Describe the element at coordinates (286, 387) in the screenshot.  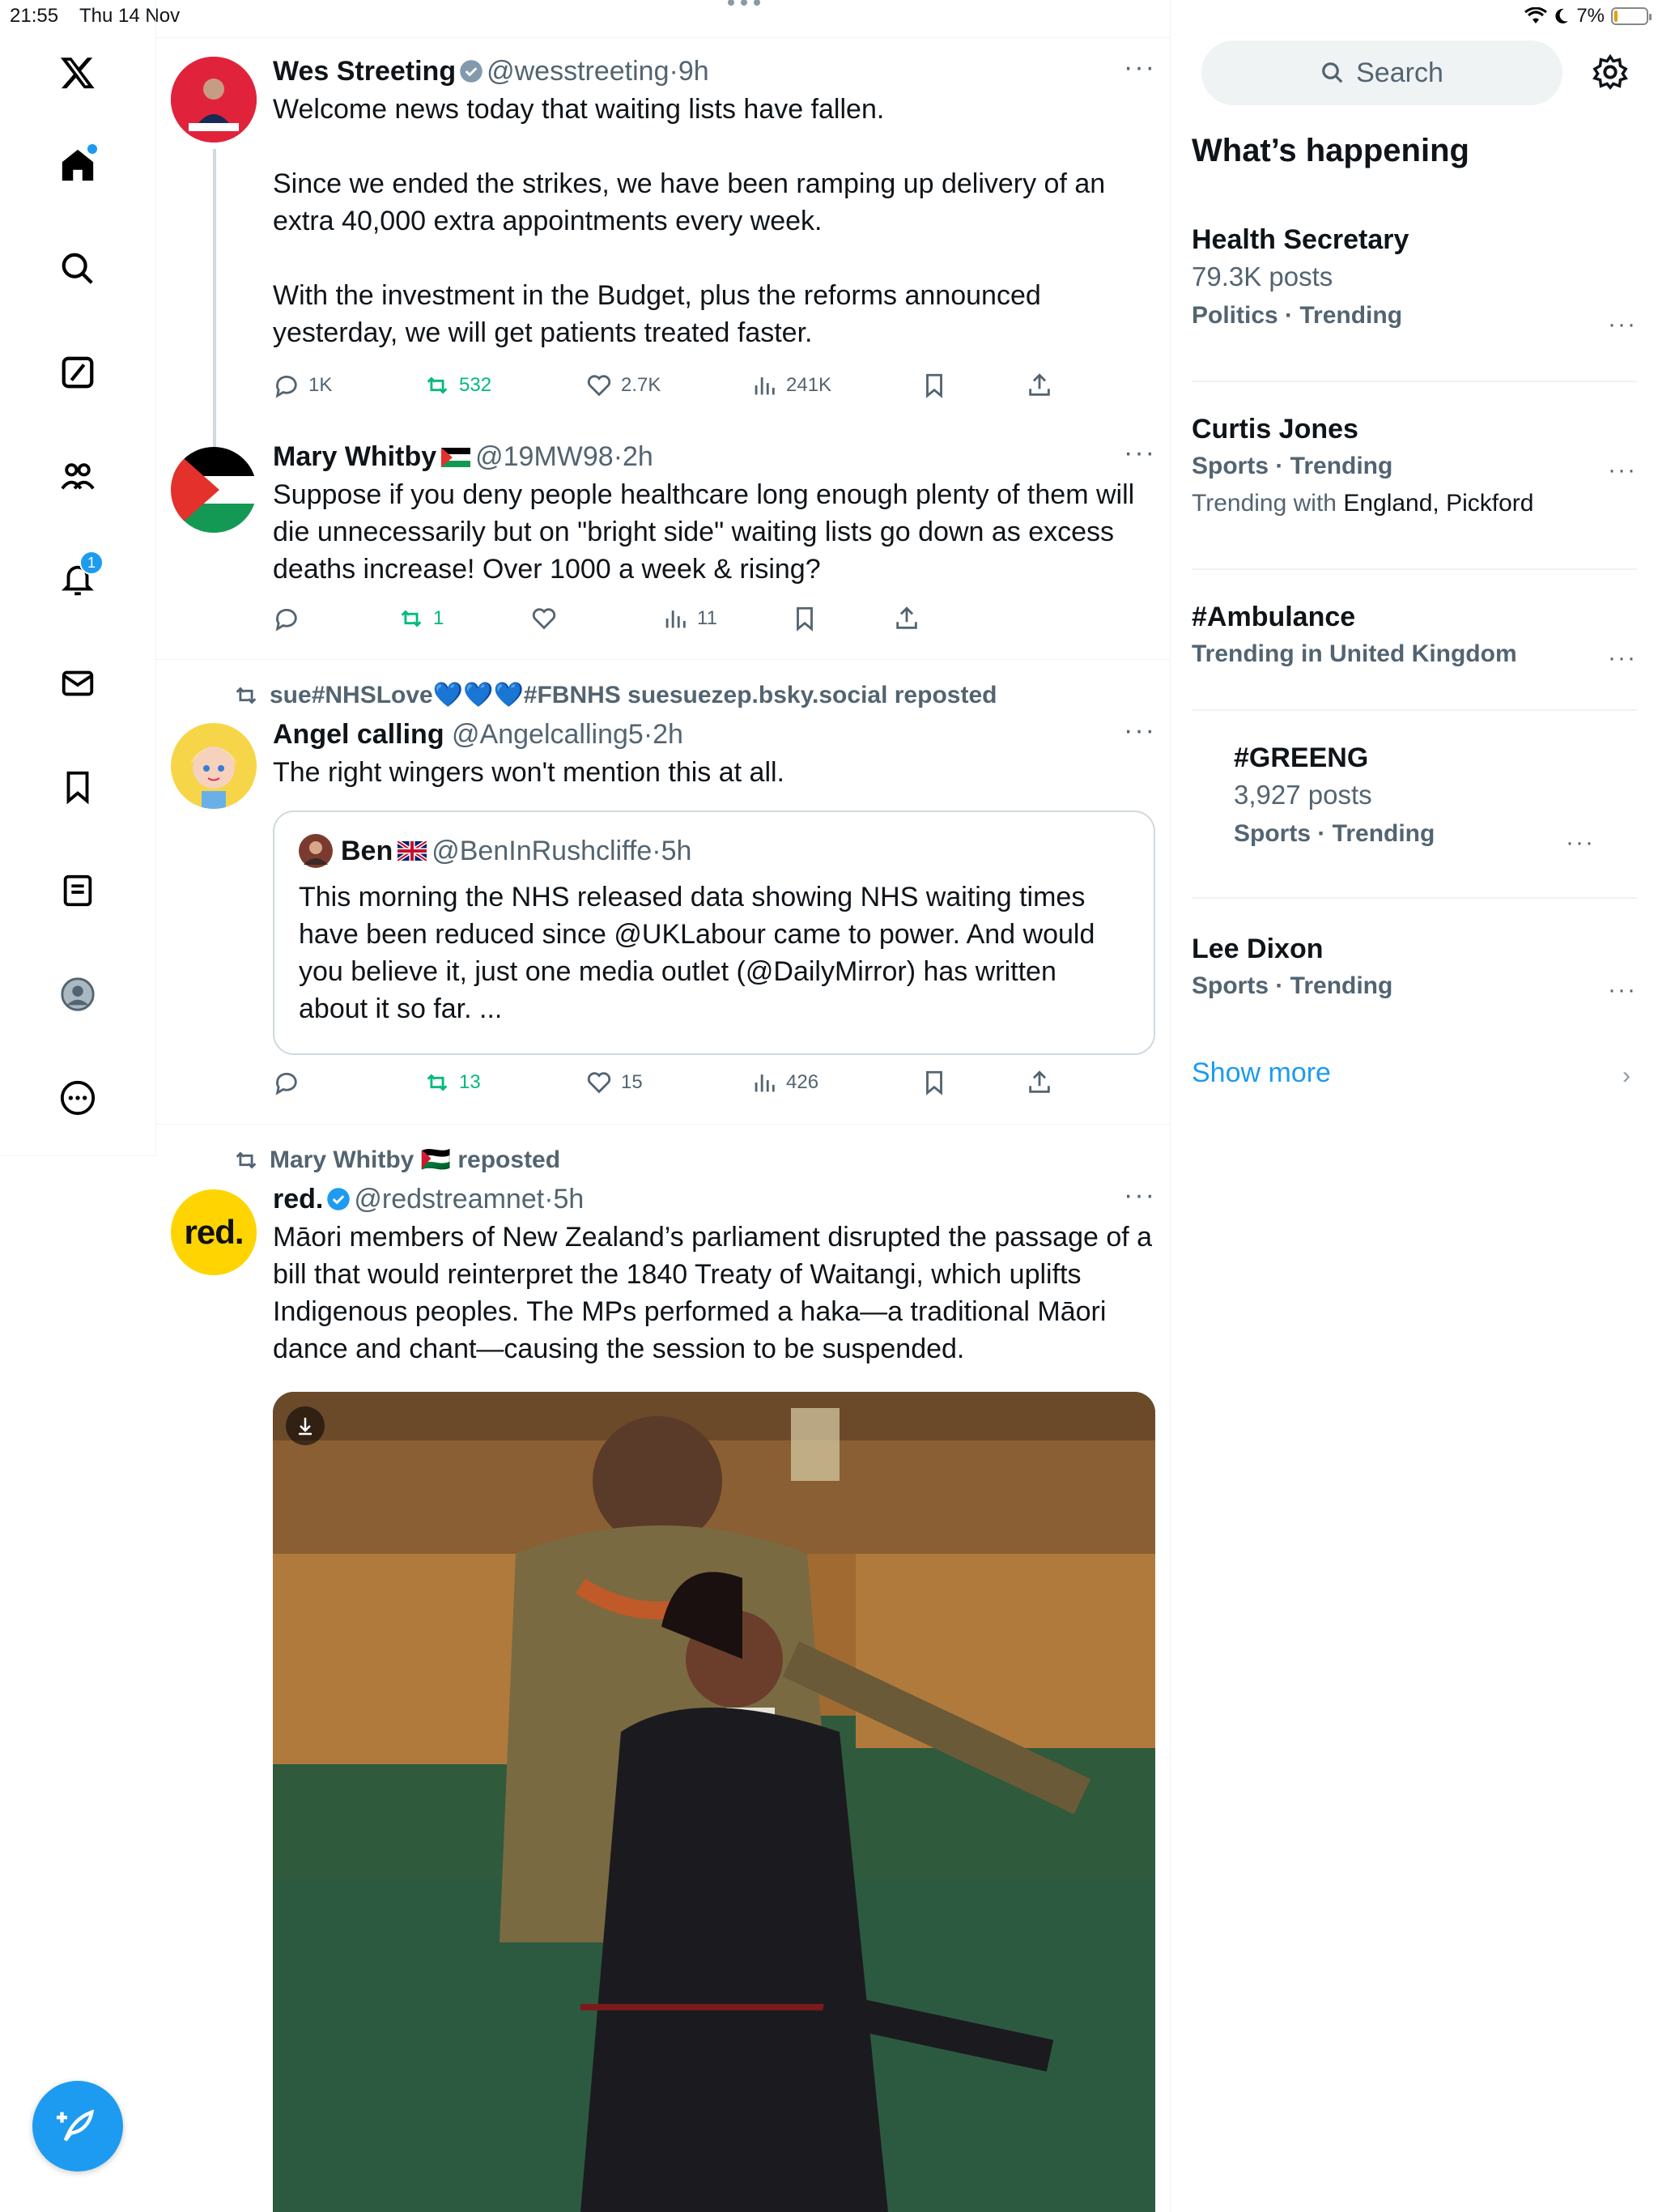
I see `reply-icon` at that location.